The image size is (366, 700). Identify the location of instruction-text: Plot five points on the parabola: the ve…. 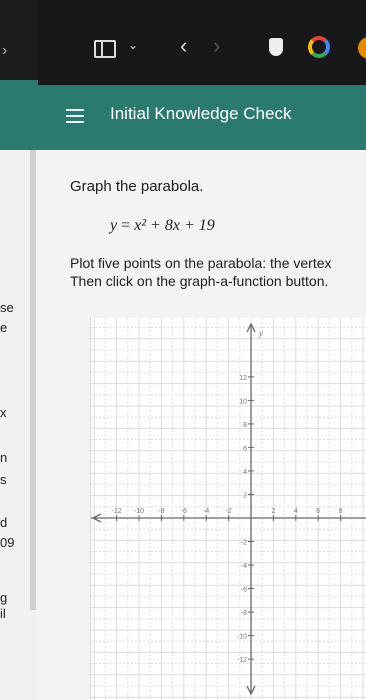
(201, 272).